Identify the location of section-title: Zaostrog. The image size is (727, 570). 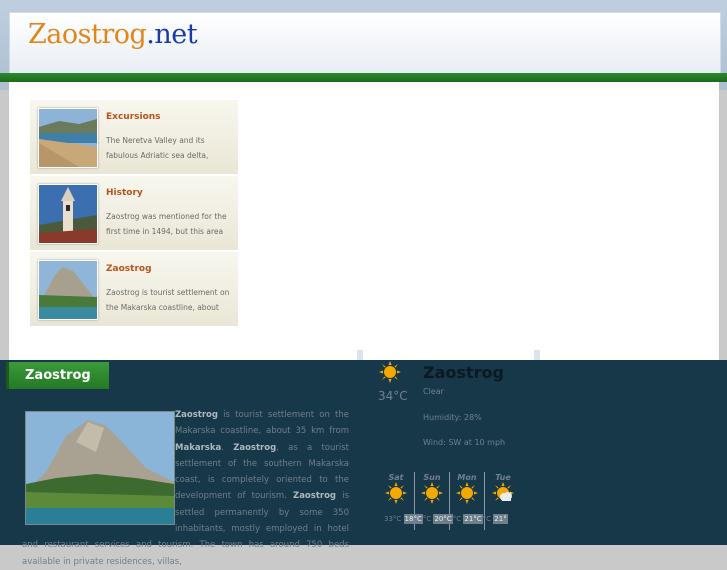
(58, 375).